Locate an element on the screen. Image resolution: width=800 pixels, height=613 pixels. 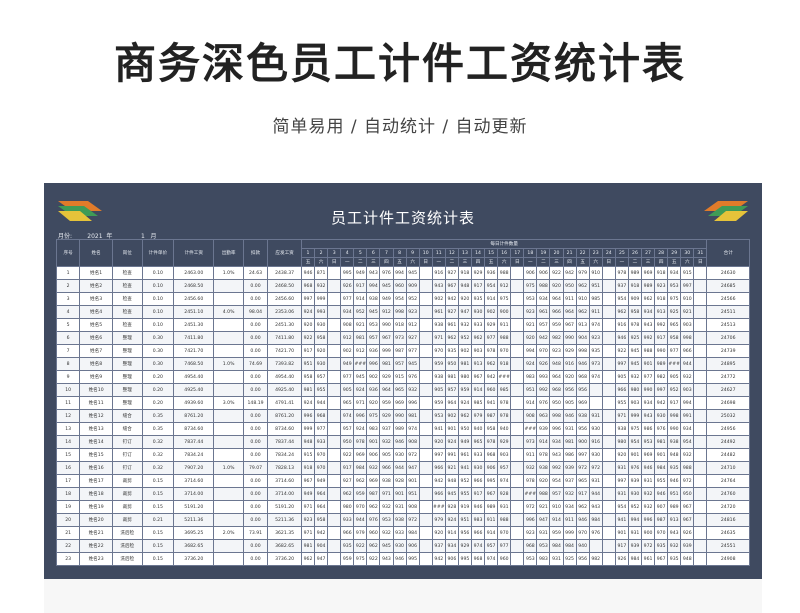
cell-day: 958 is located at coordinates (491, 429).